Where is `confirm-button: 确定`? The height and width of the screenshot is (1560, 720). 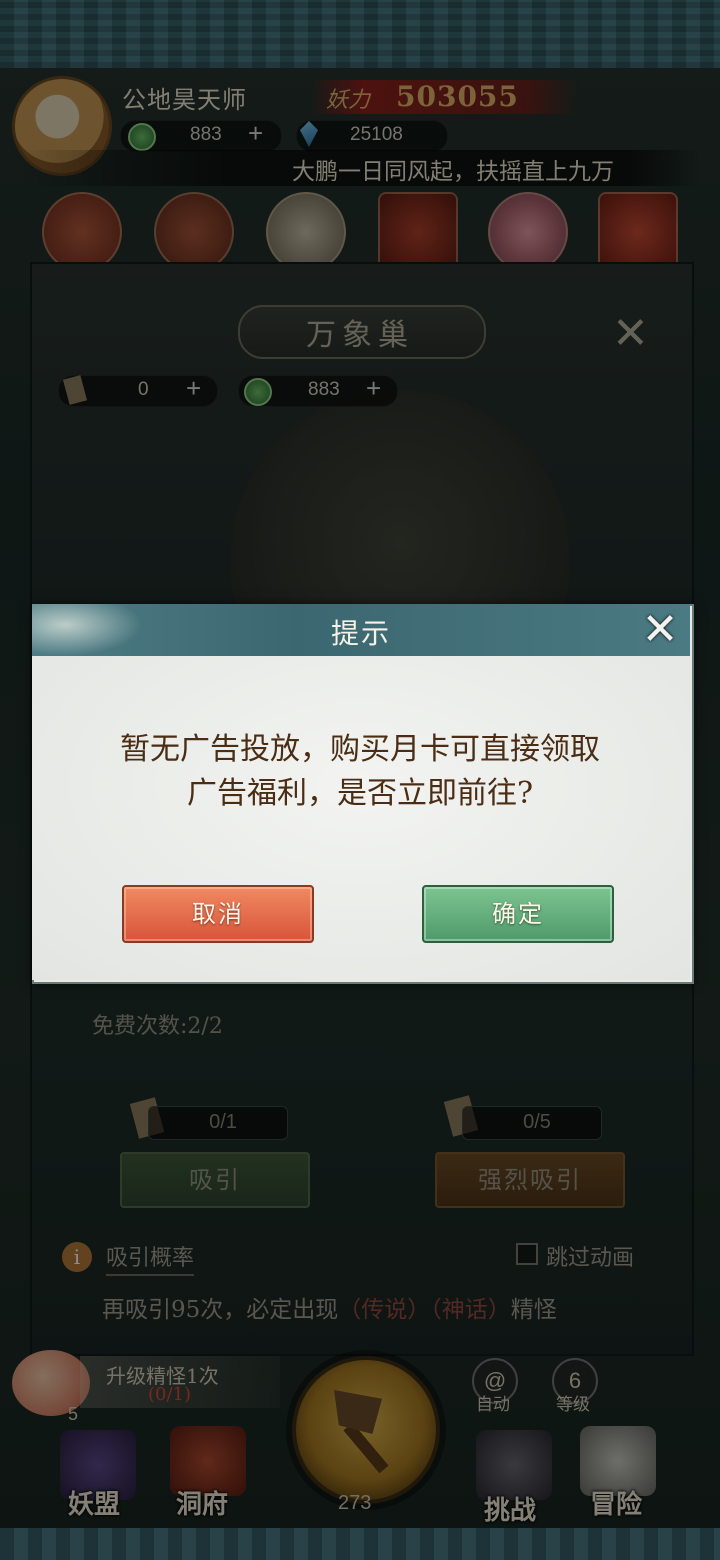
confirm-button: 确定 is located at coordinates (518, 914).